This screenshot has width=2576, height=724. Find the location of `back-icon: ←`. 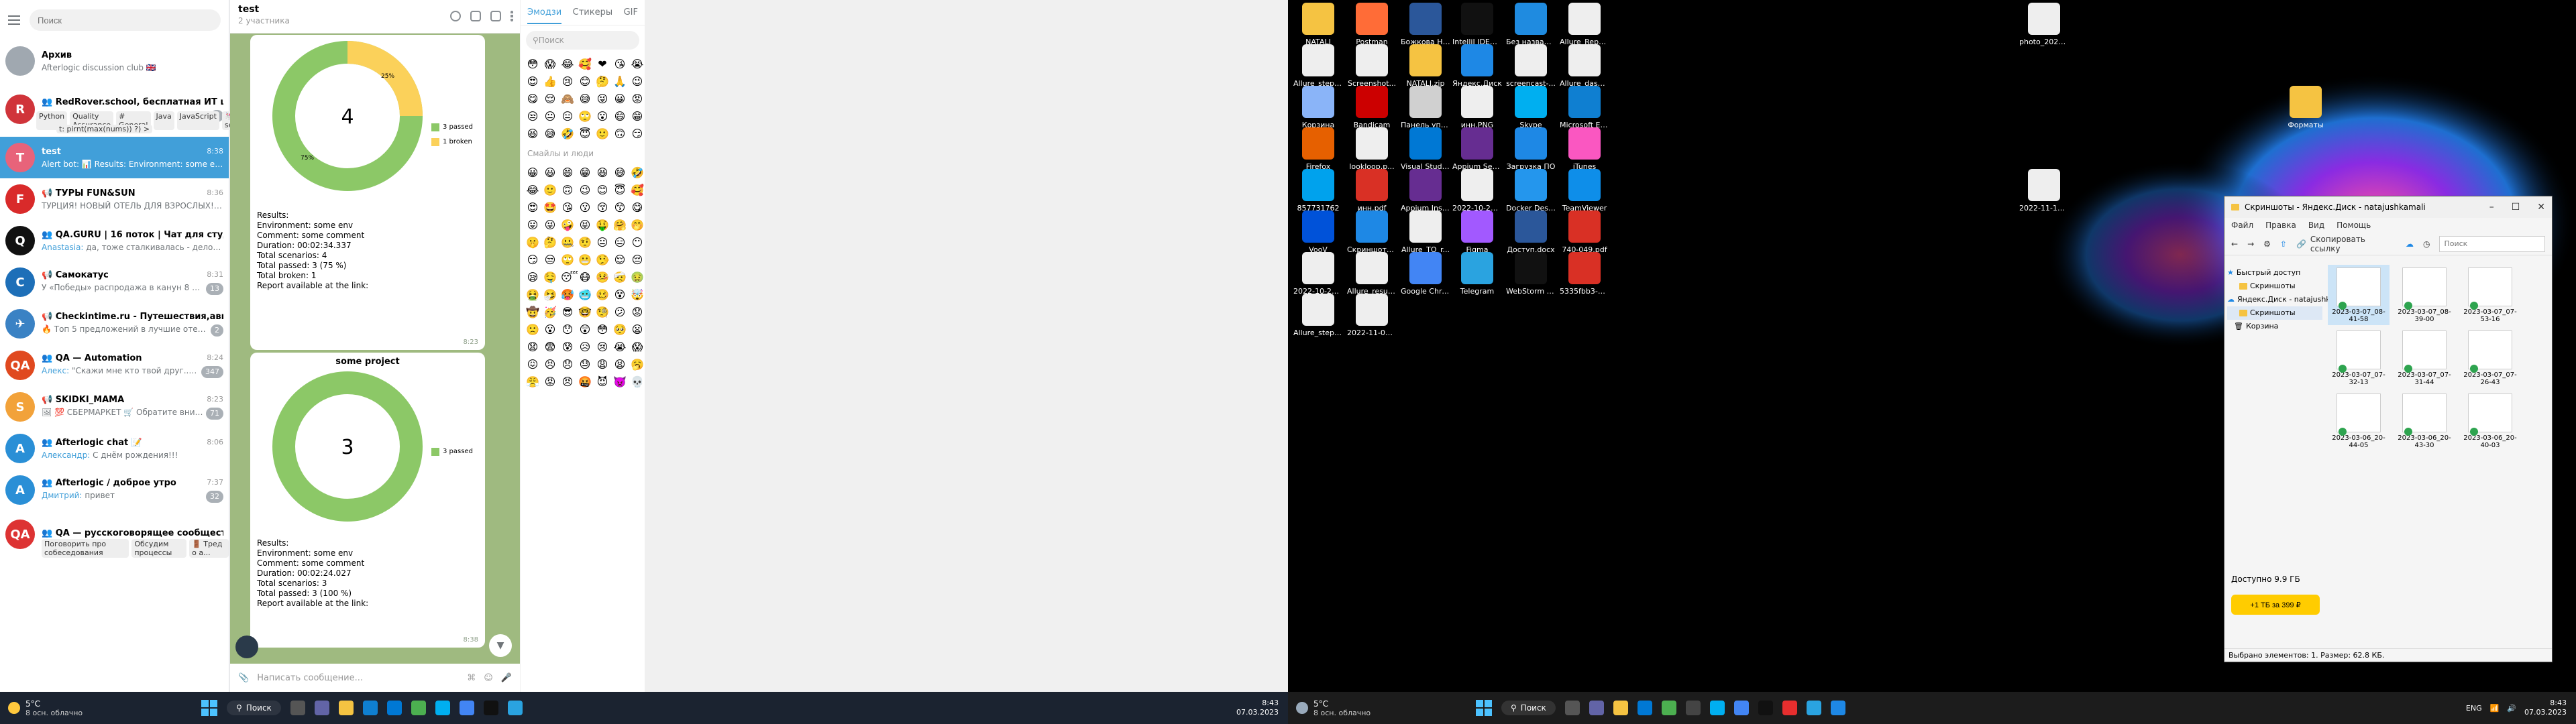

back-icon: ← is located at coordinates (2234, 244).